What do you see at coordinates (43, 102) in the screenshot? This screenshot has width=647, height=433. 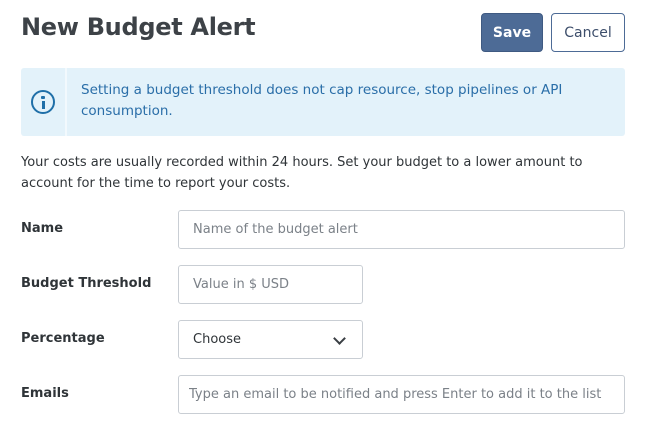 I see `info-icon` at bounding box center [43, 102].